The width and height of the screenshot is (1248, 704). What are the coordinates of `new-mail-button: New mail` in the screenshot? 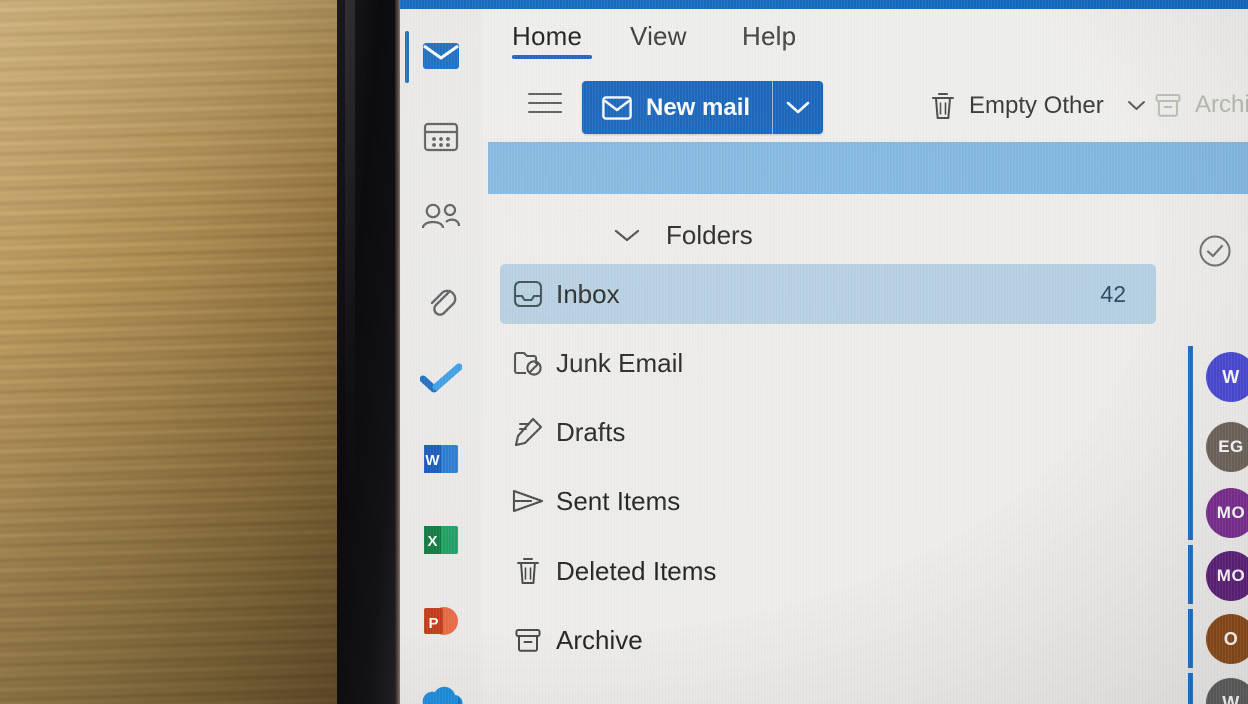 It's located at (703, 107).